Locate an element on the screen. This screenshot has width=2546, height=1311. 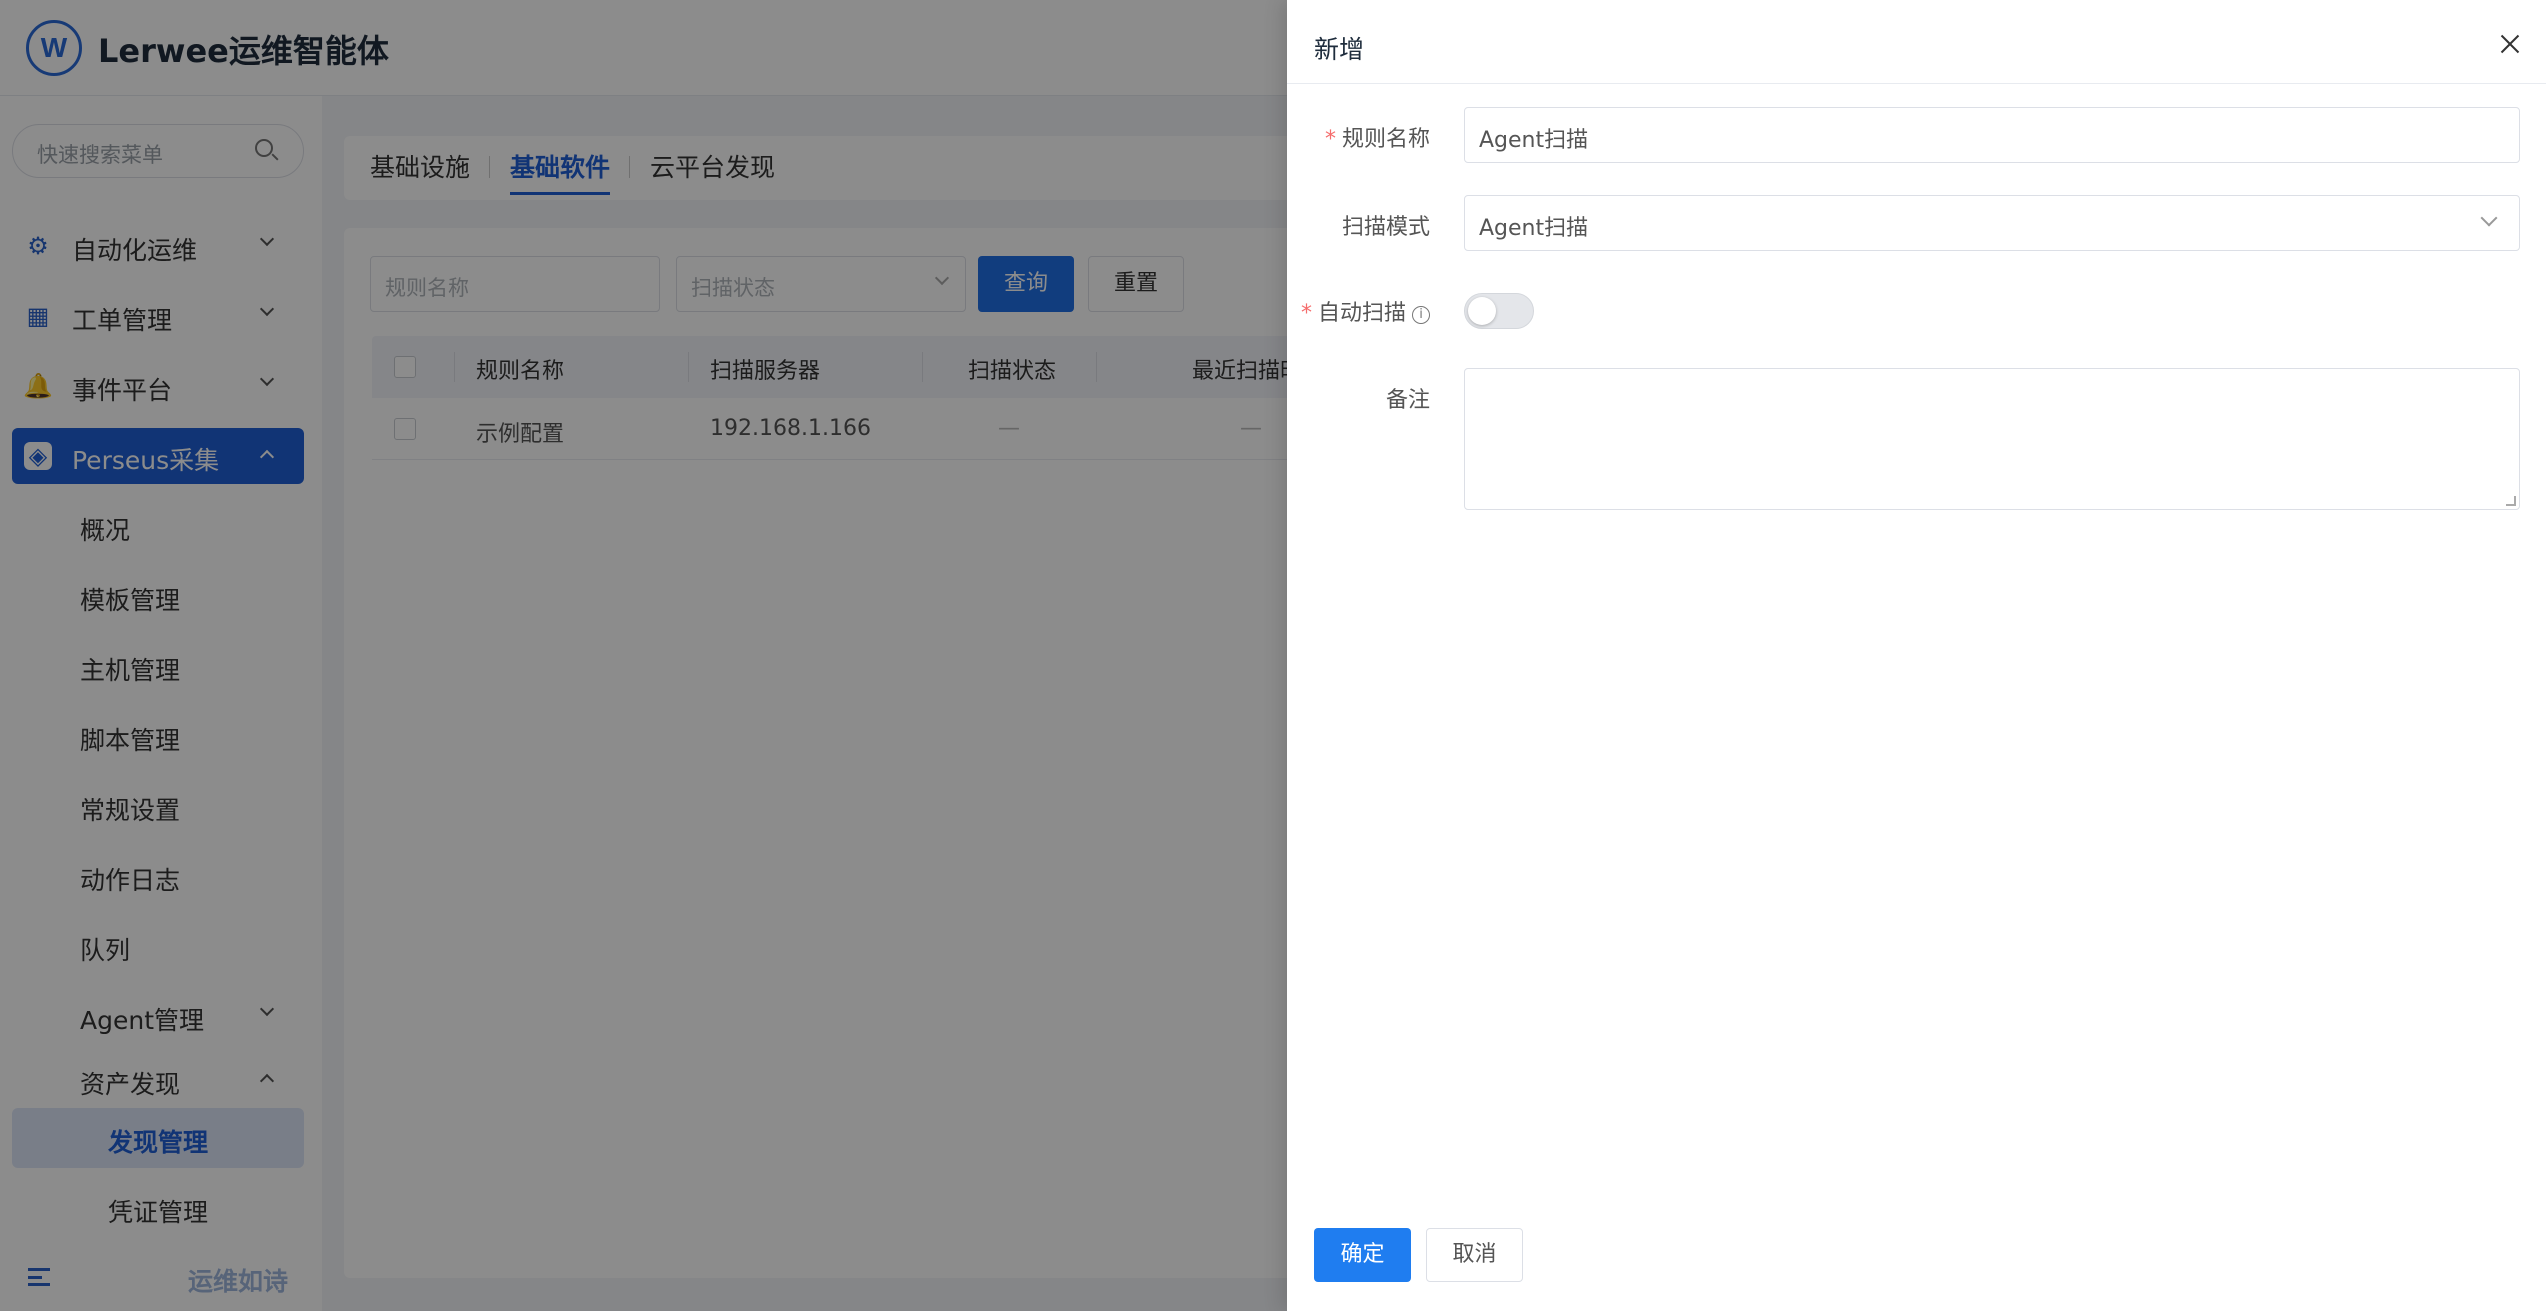
confirm-button: 确定 is located at coordinates (1362, 1255).